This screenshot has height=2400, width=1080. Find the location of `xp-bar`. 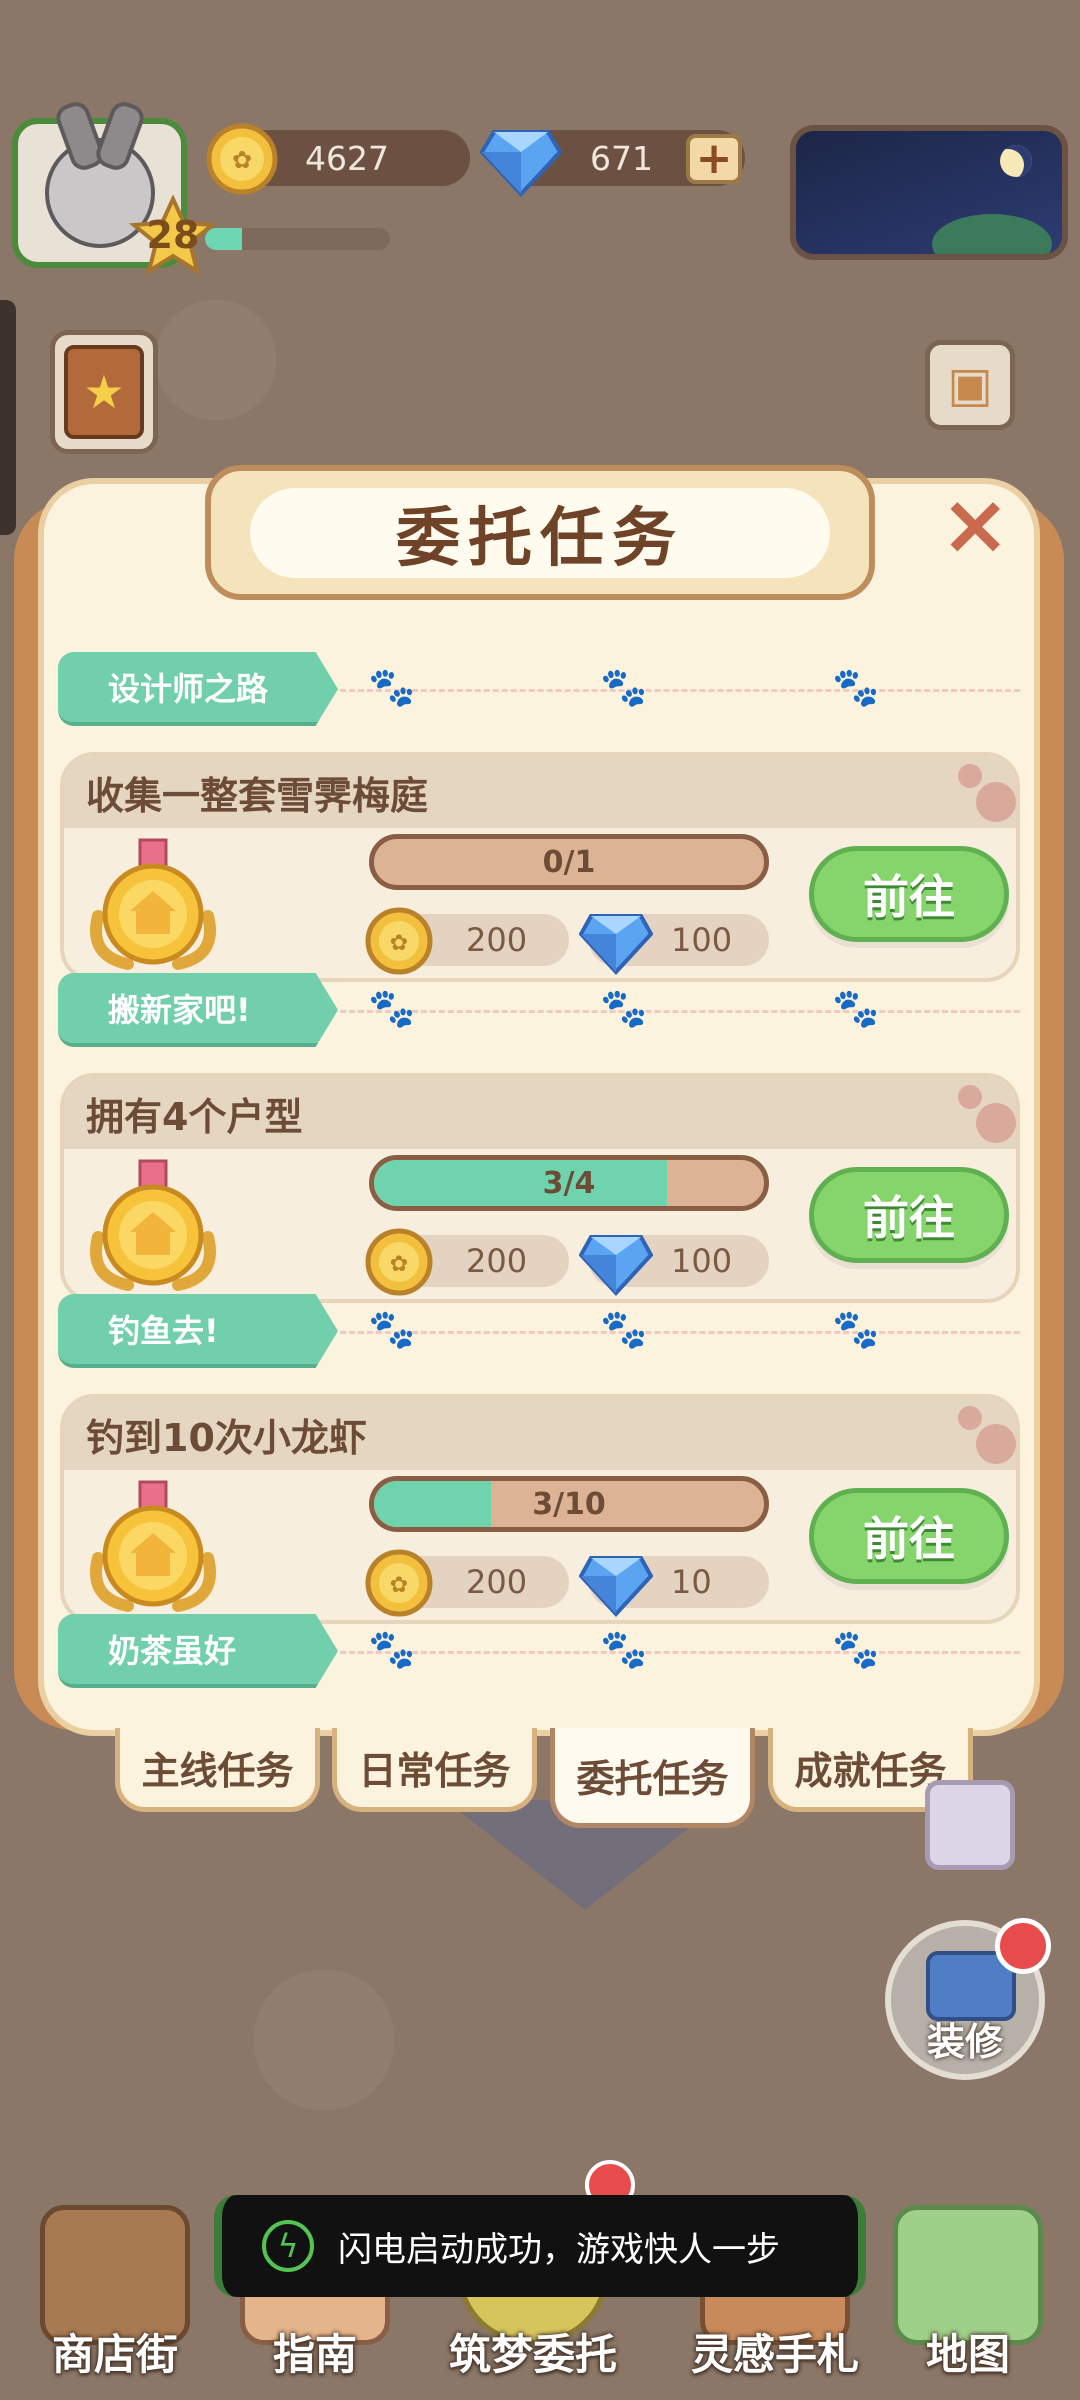

xp-bar is located at coordinates (297, 239).